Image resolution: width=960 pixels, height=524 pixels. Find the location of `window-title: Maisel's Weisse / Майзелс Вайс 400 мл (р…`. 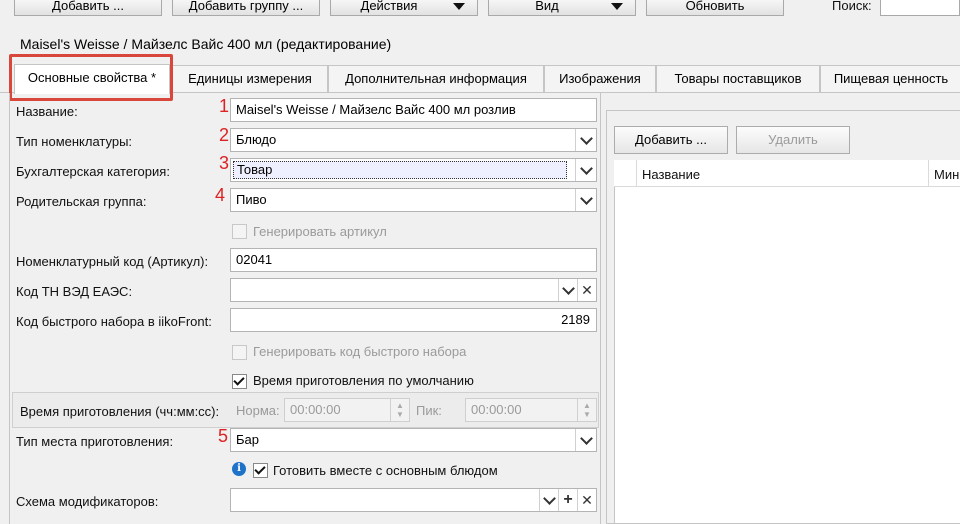

window-title: Maisel's Weisse / Майзелс Вайс 400 мл (р… is located at coordinates (206, 44).